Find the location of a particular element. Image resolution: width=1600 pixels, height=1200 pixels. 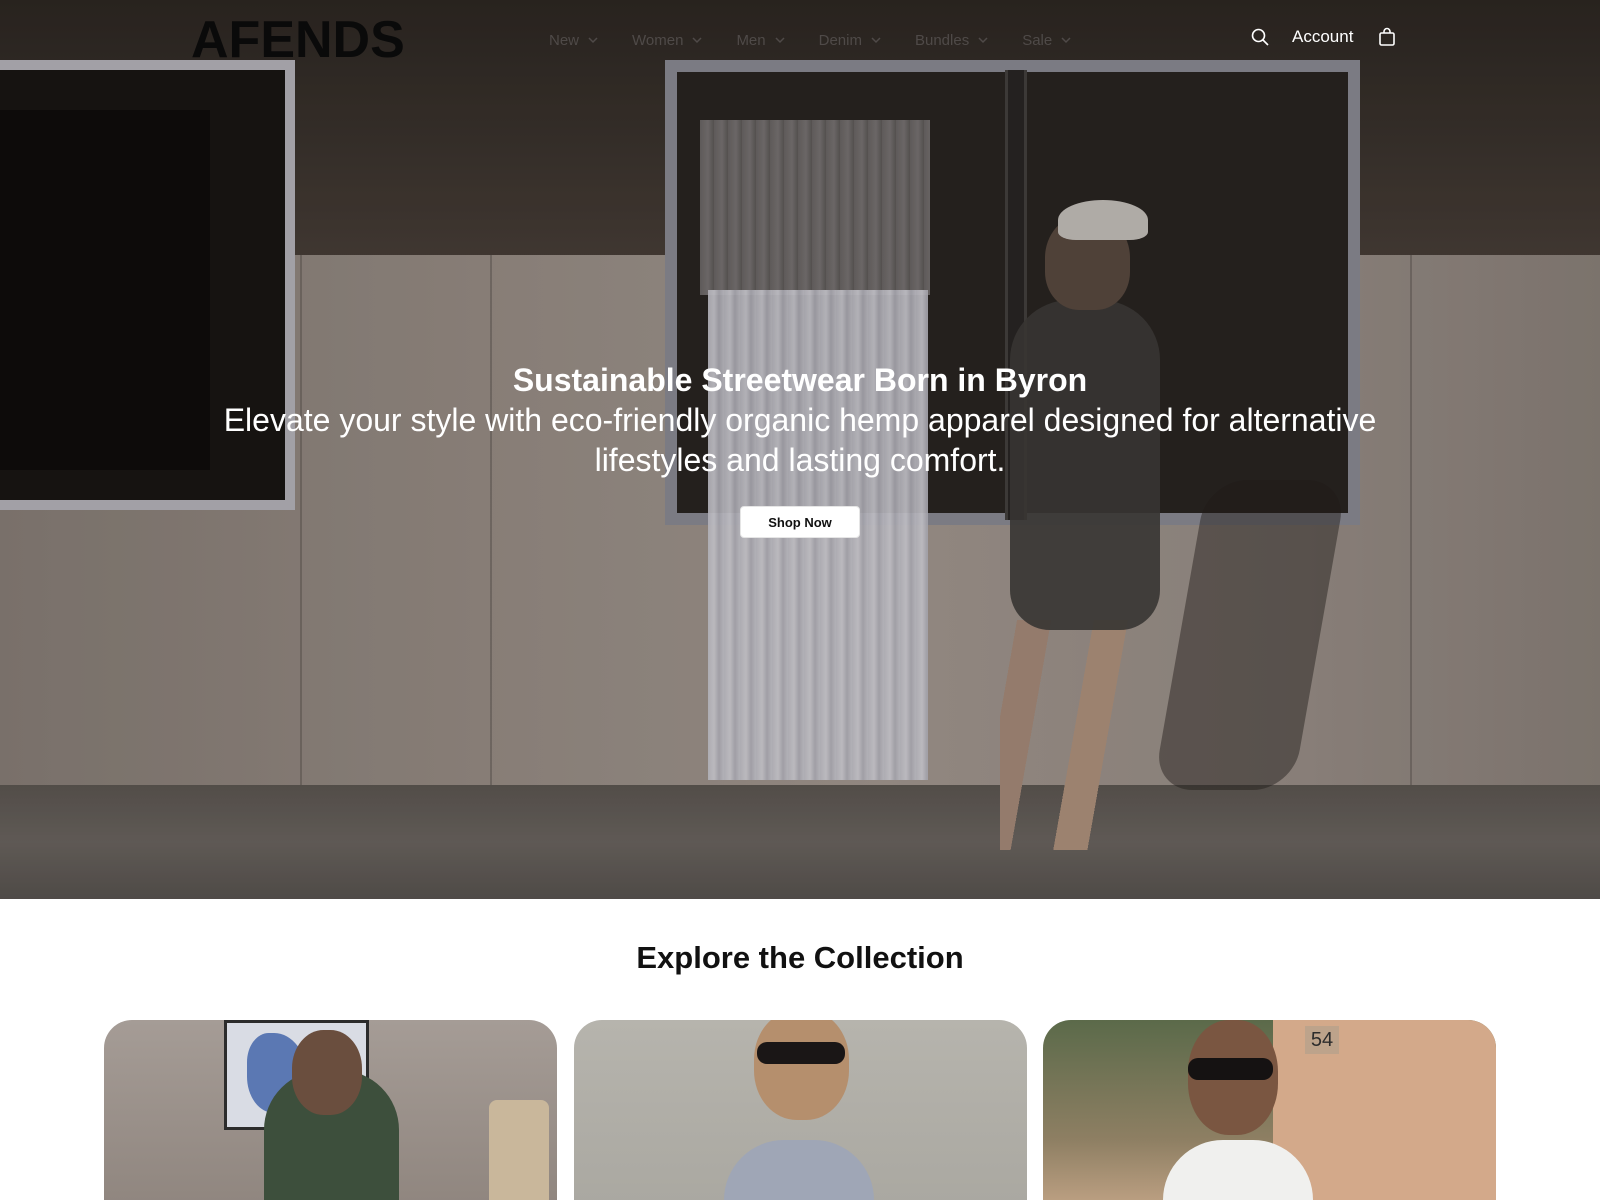

search-icon is located at coordinates (1260, 37).